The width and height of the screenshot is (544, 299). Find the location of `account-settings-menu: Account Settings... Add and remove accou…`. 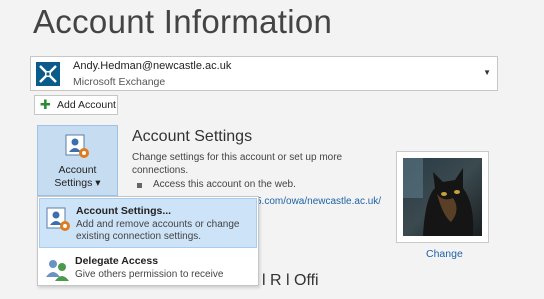

account-settings-menu: Account Settings... Add and remove accou… is located at coordinates (148, 241).